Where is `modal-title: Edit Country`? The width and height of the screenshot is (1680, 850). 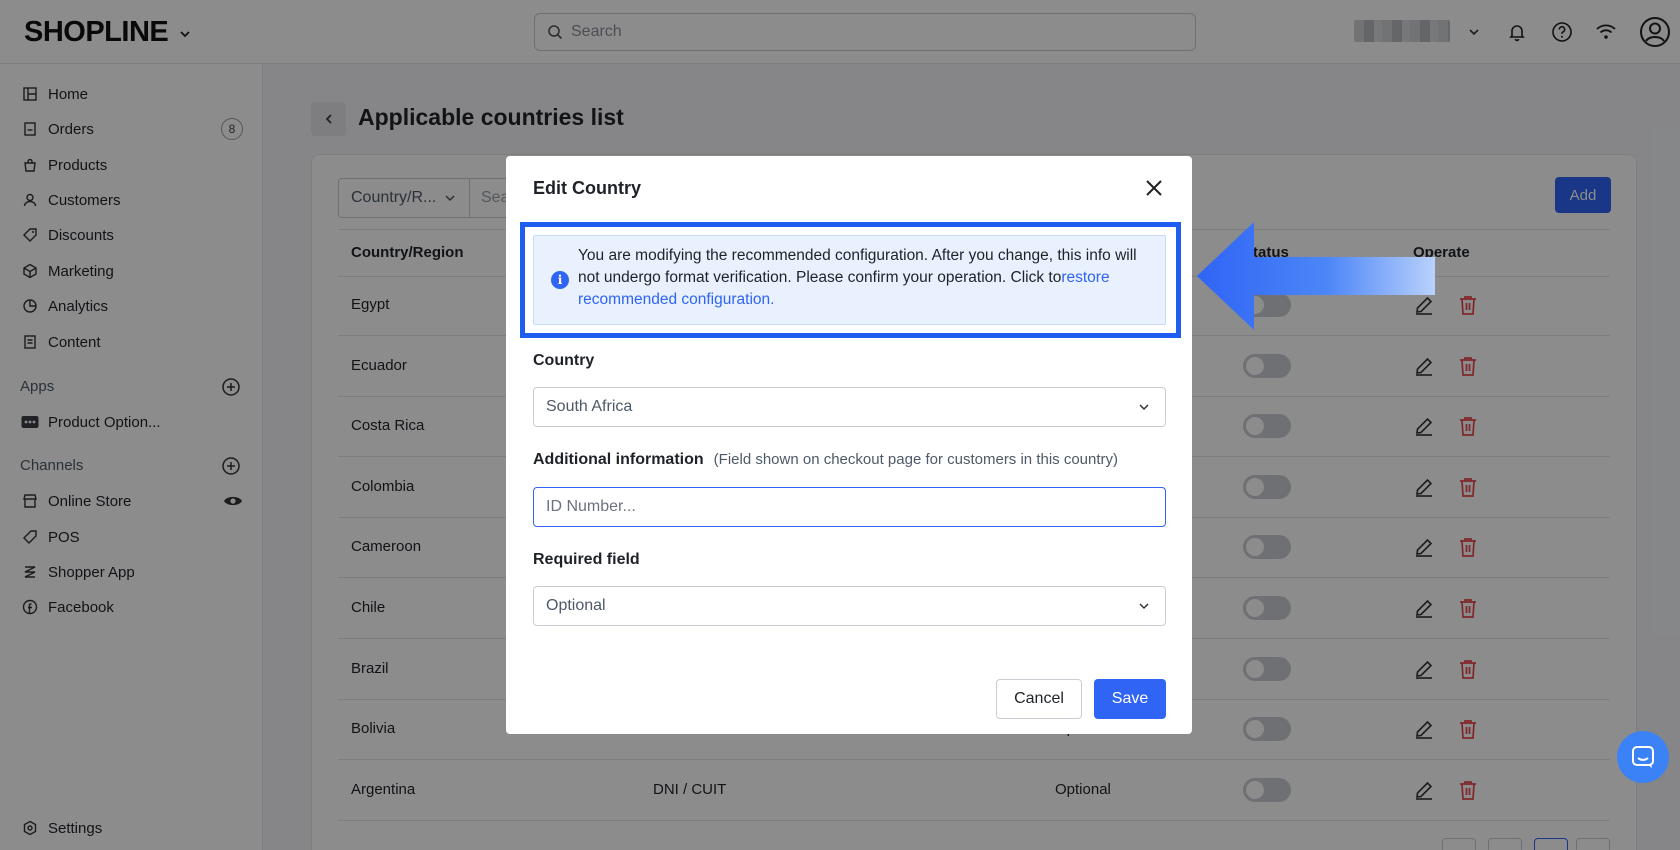 modal-title: Edit Country is located at coordinates (587, 188).